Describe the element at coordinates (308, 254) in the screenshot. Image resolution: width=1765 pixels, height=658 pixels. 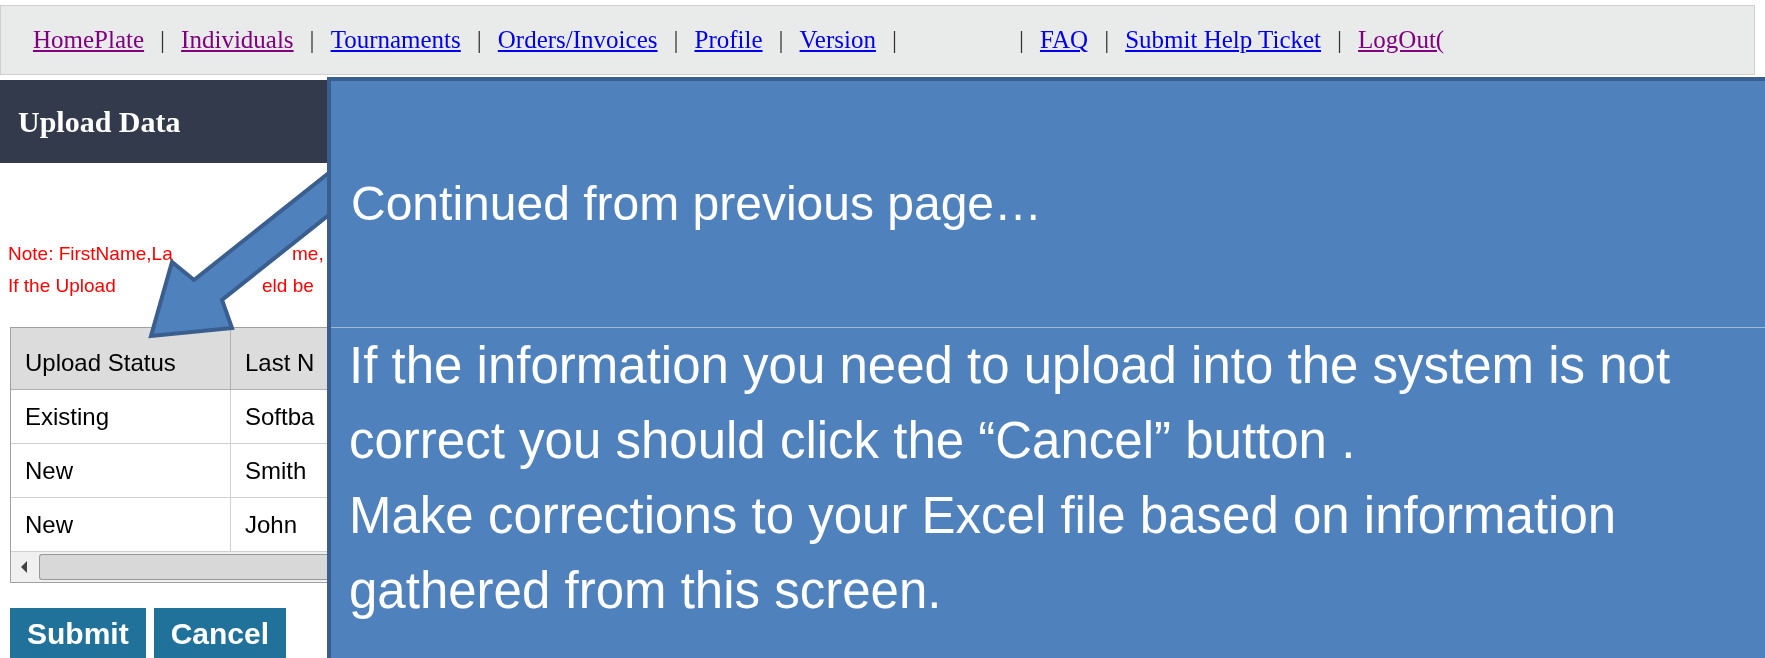
I see `note-text: me,` at that location.